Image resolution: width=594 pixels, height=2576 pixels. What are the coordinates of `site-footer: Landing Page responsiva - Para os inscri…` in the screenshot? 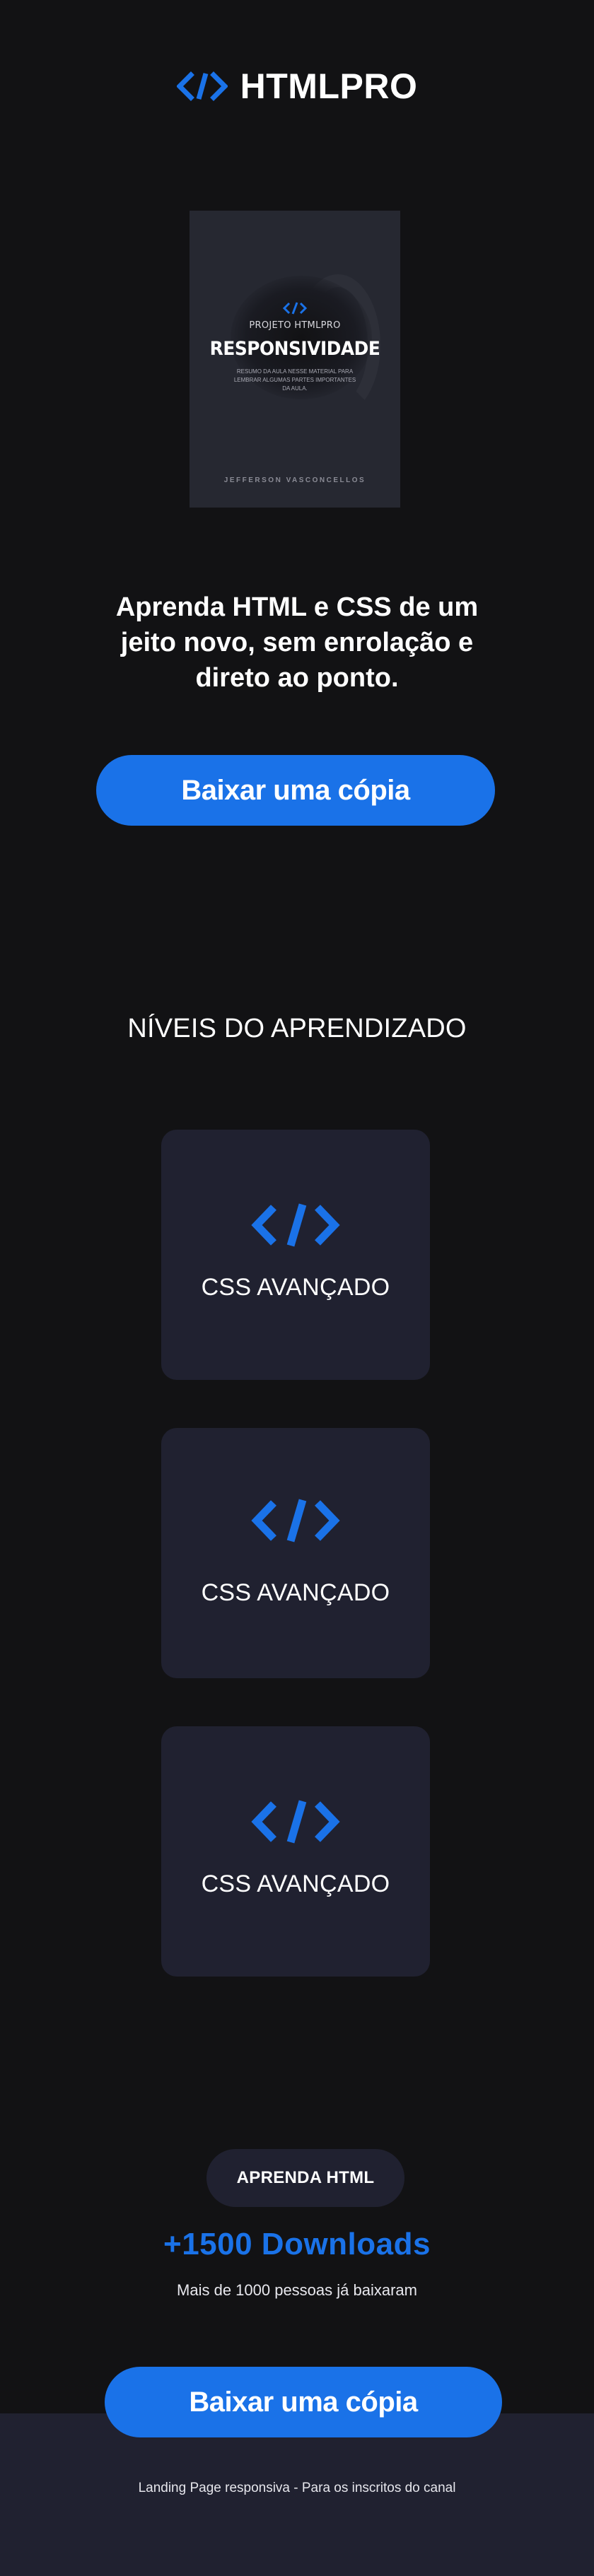 It's located at (297, 2494).